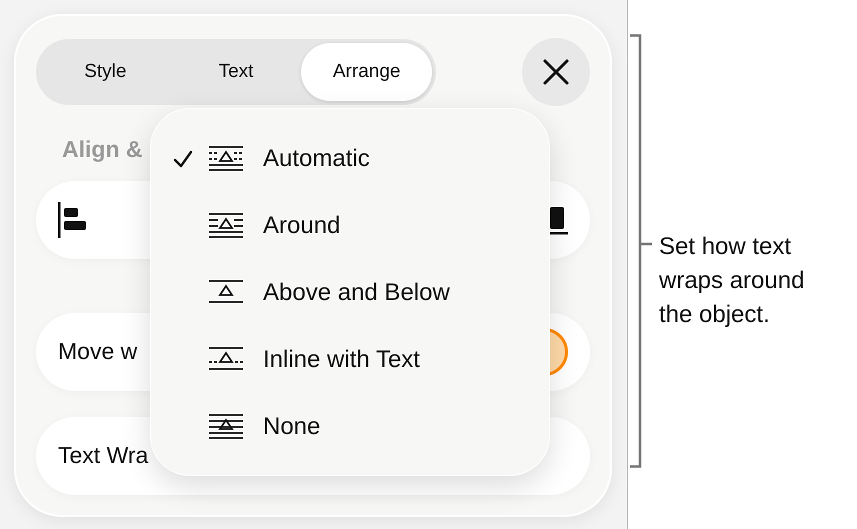 The height and width of the screenshot is (529, 857). Describe the element at coordinates (73, 220) in the screenshot. I see `align-left-icon` at that location.